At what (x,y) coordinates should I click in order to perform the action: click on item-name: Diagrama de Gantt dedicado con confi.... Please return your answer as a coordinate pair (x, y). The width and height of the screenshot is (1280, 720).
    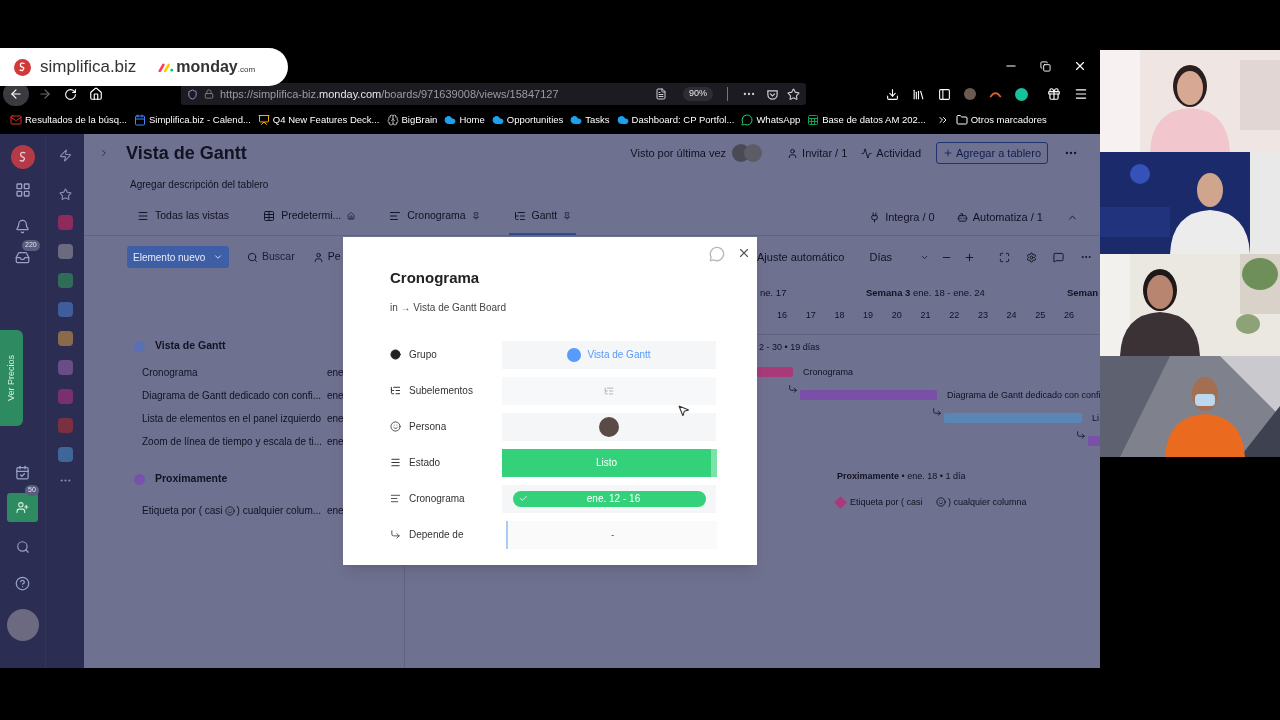
    Looking at the image, I should click on (231, 395).